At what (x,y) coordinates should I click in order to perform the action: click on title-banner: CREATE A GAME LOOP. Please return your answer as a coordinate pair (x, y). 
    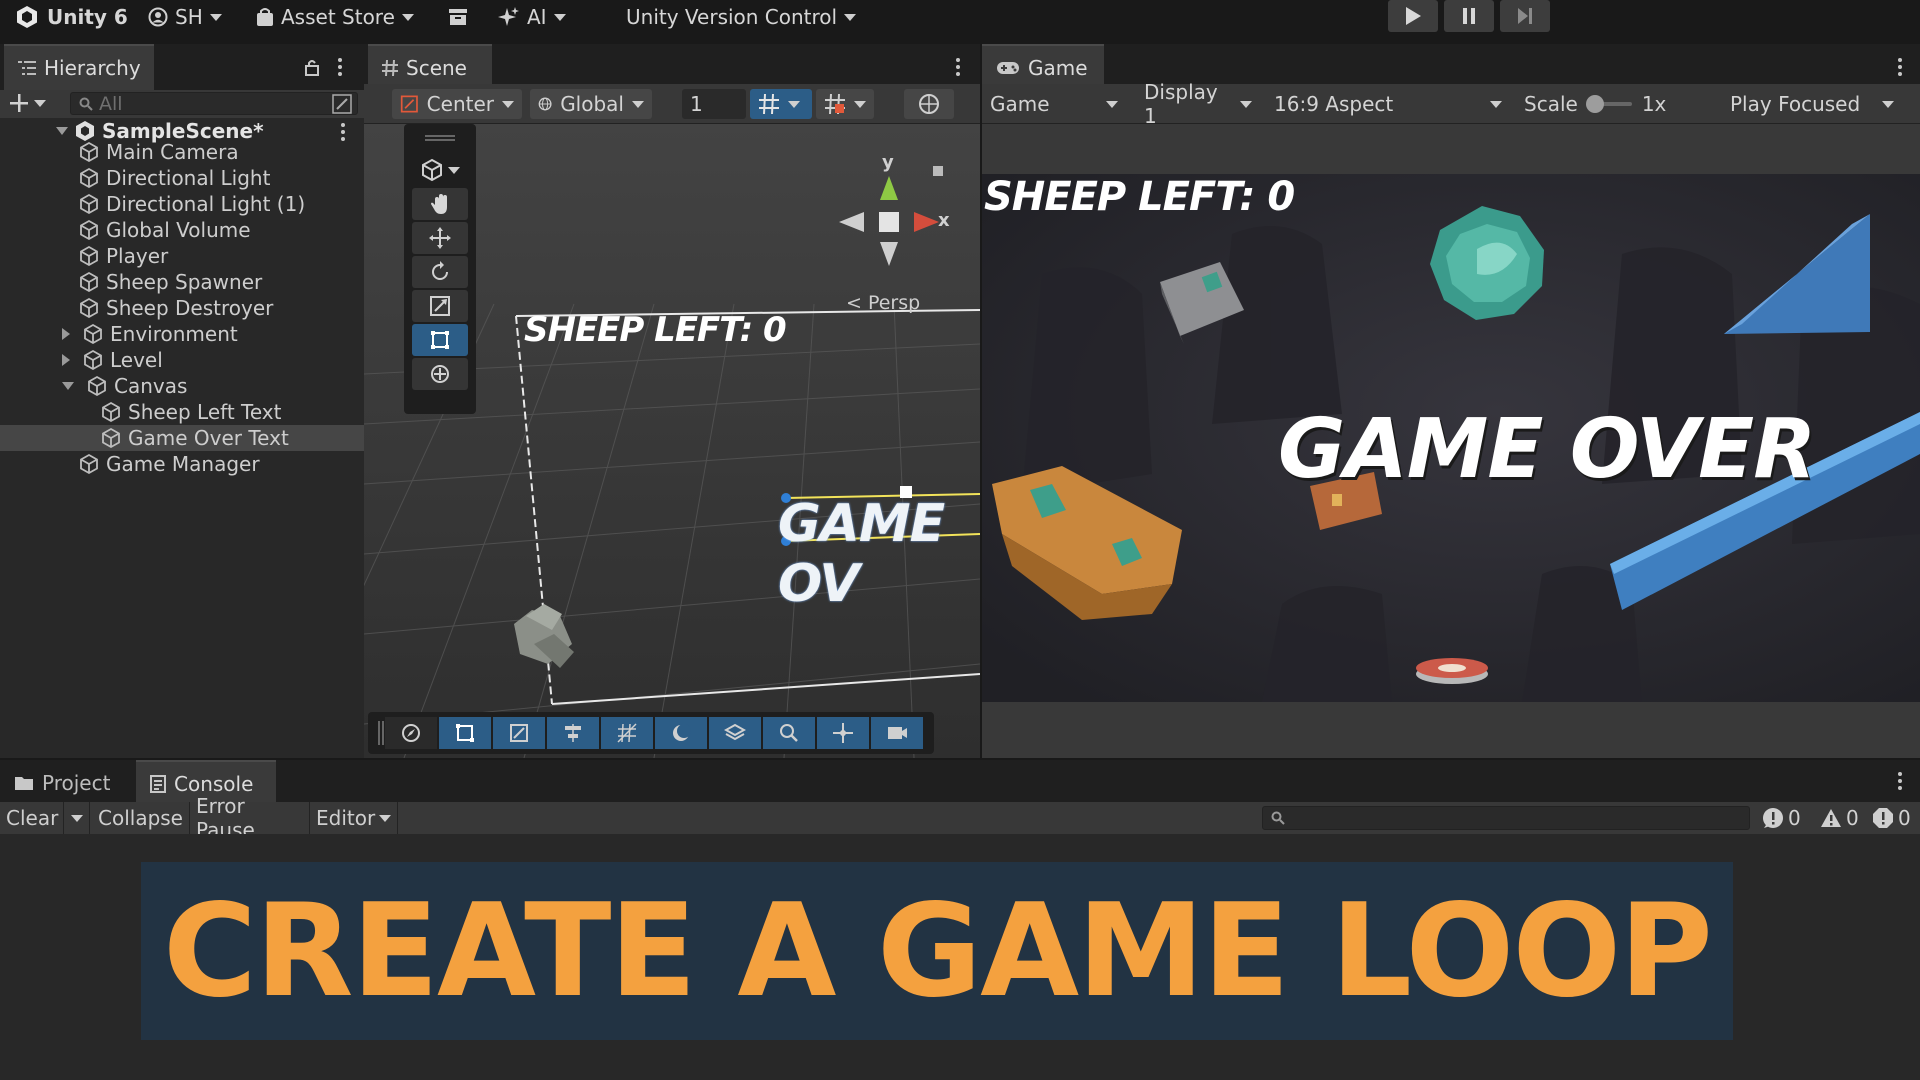
    Looking at the image, I should click on (937, 951).